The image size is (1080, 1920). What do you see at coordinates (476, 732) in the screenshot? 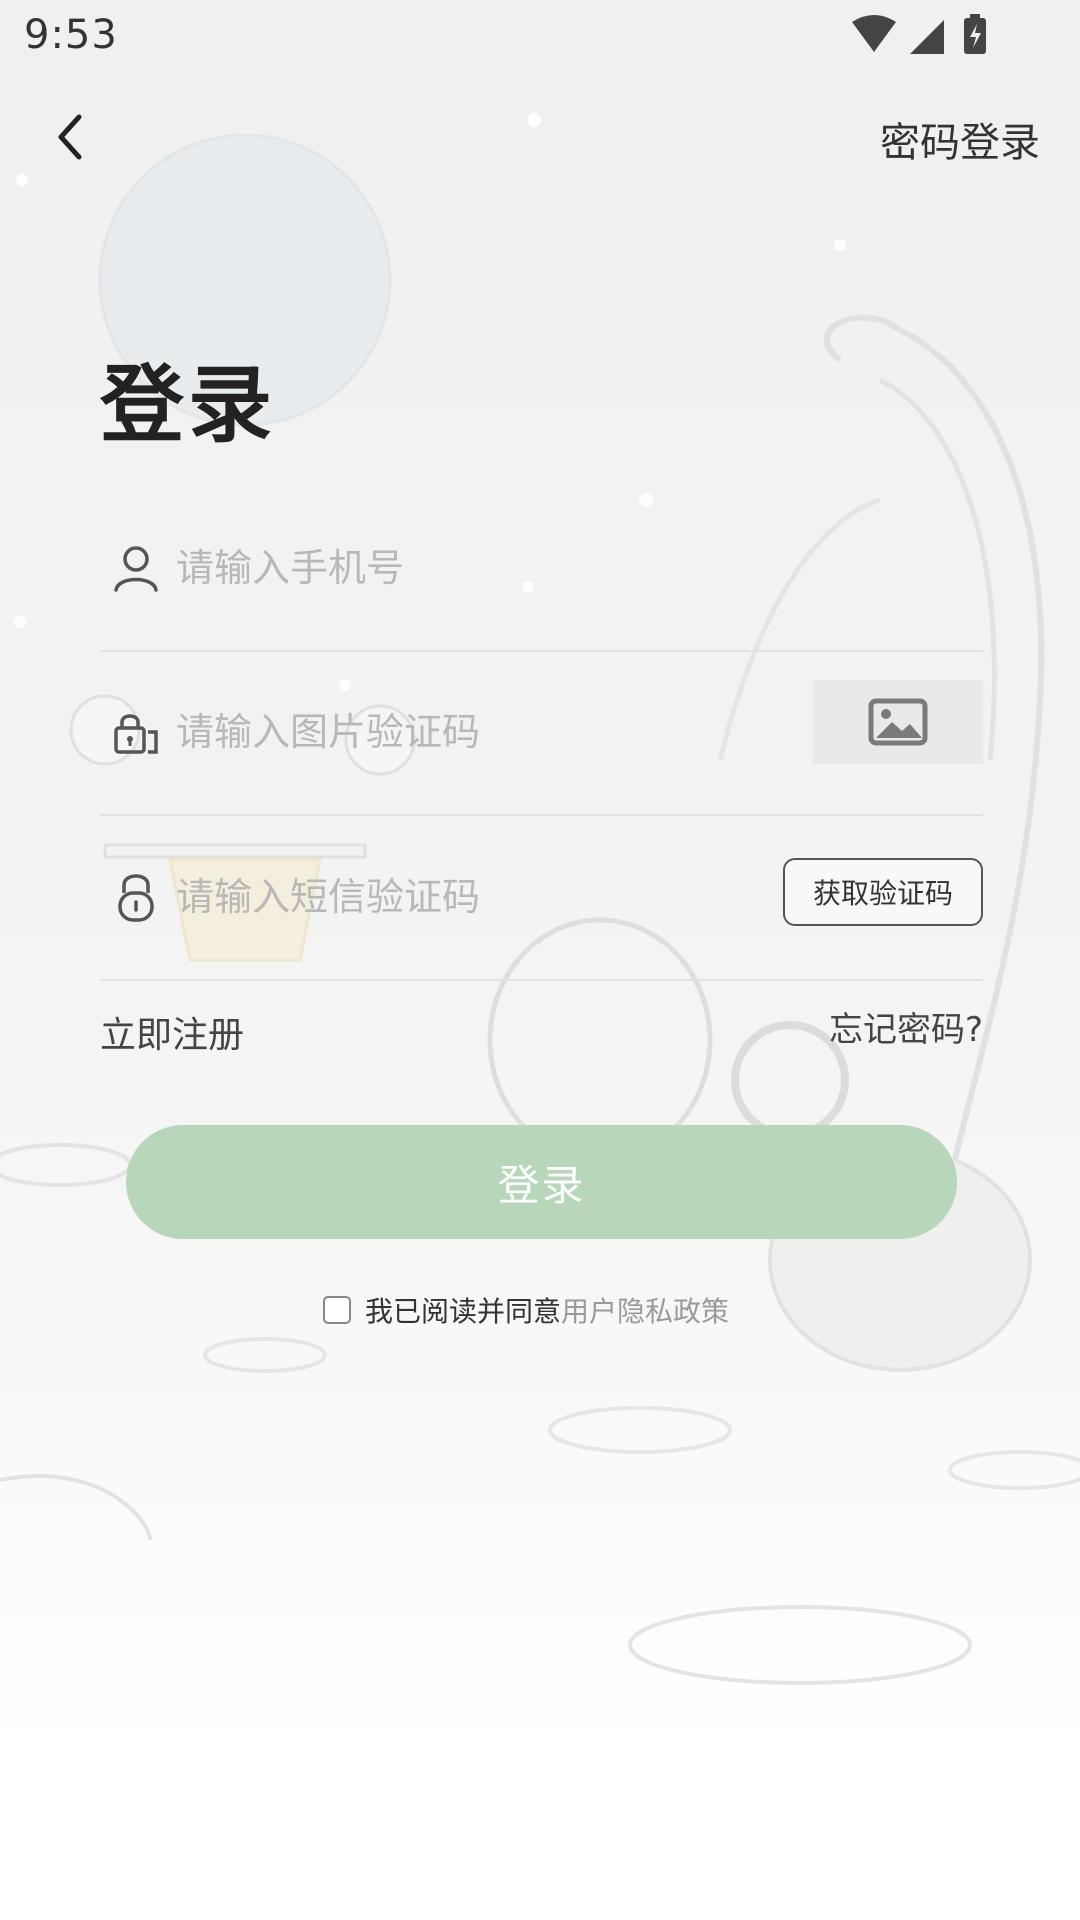
I see `image-captcha-input` at bounding box center [476, 732].